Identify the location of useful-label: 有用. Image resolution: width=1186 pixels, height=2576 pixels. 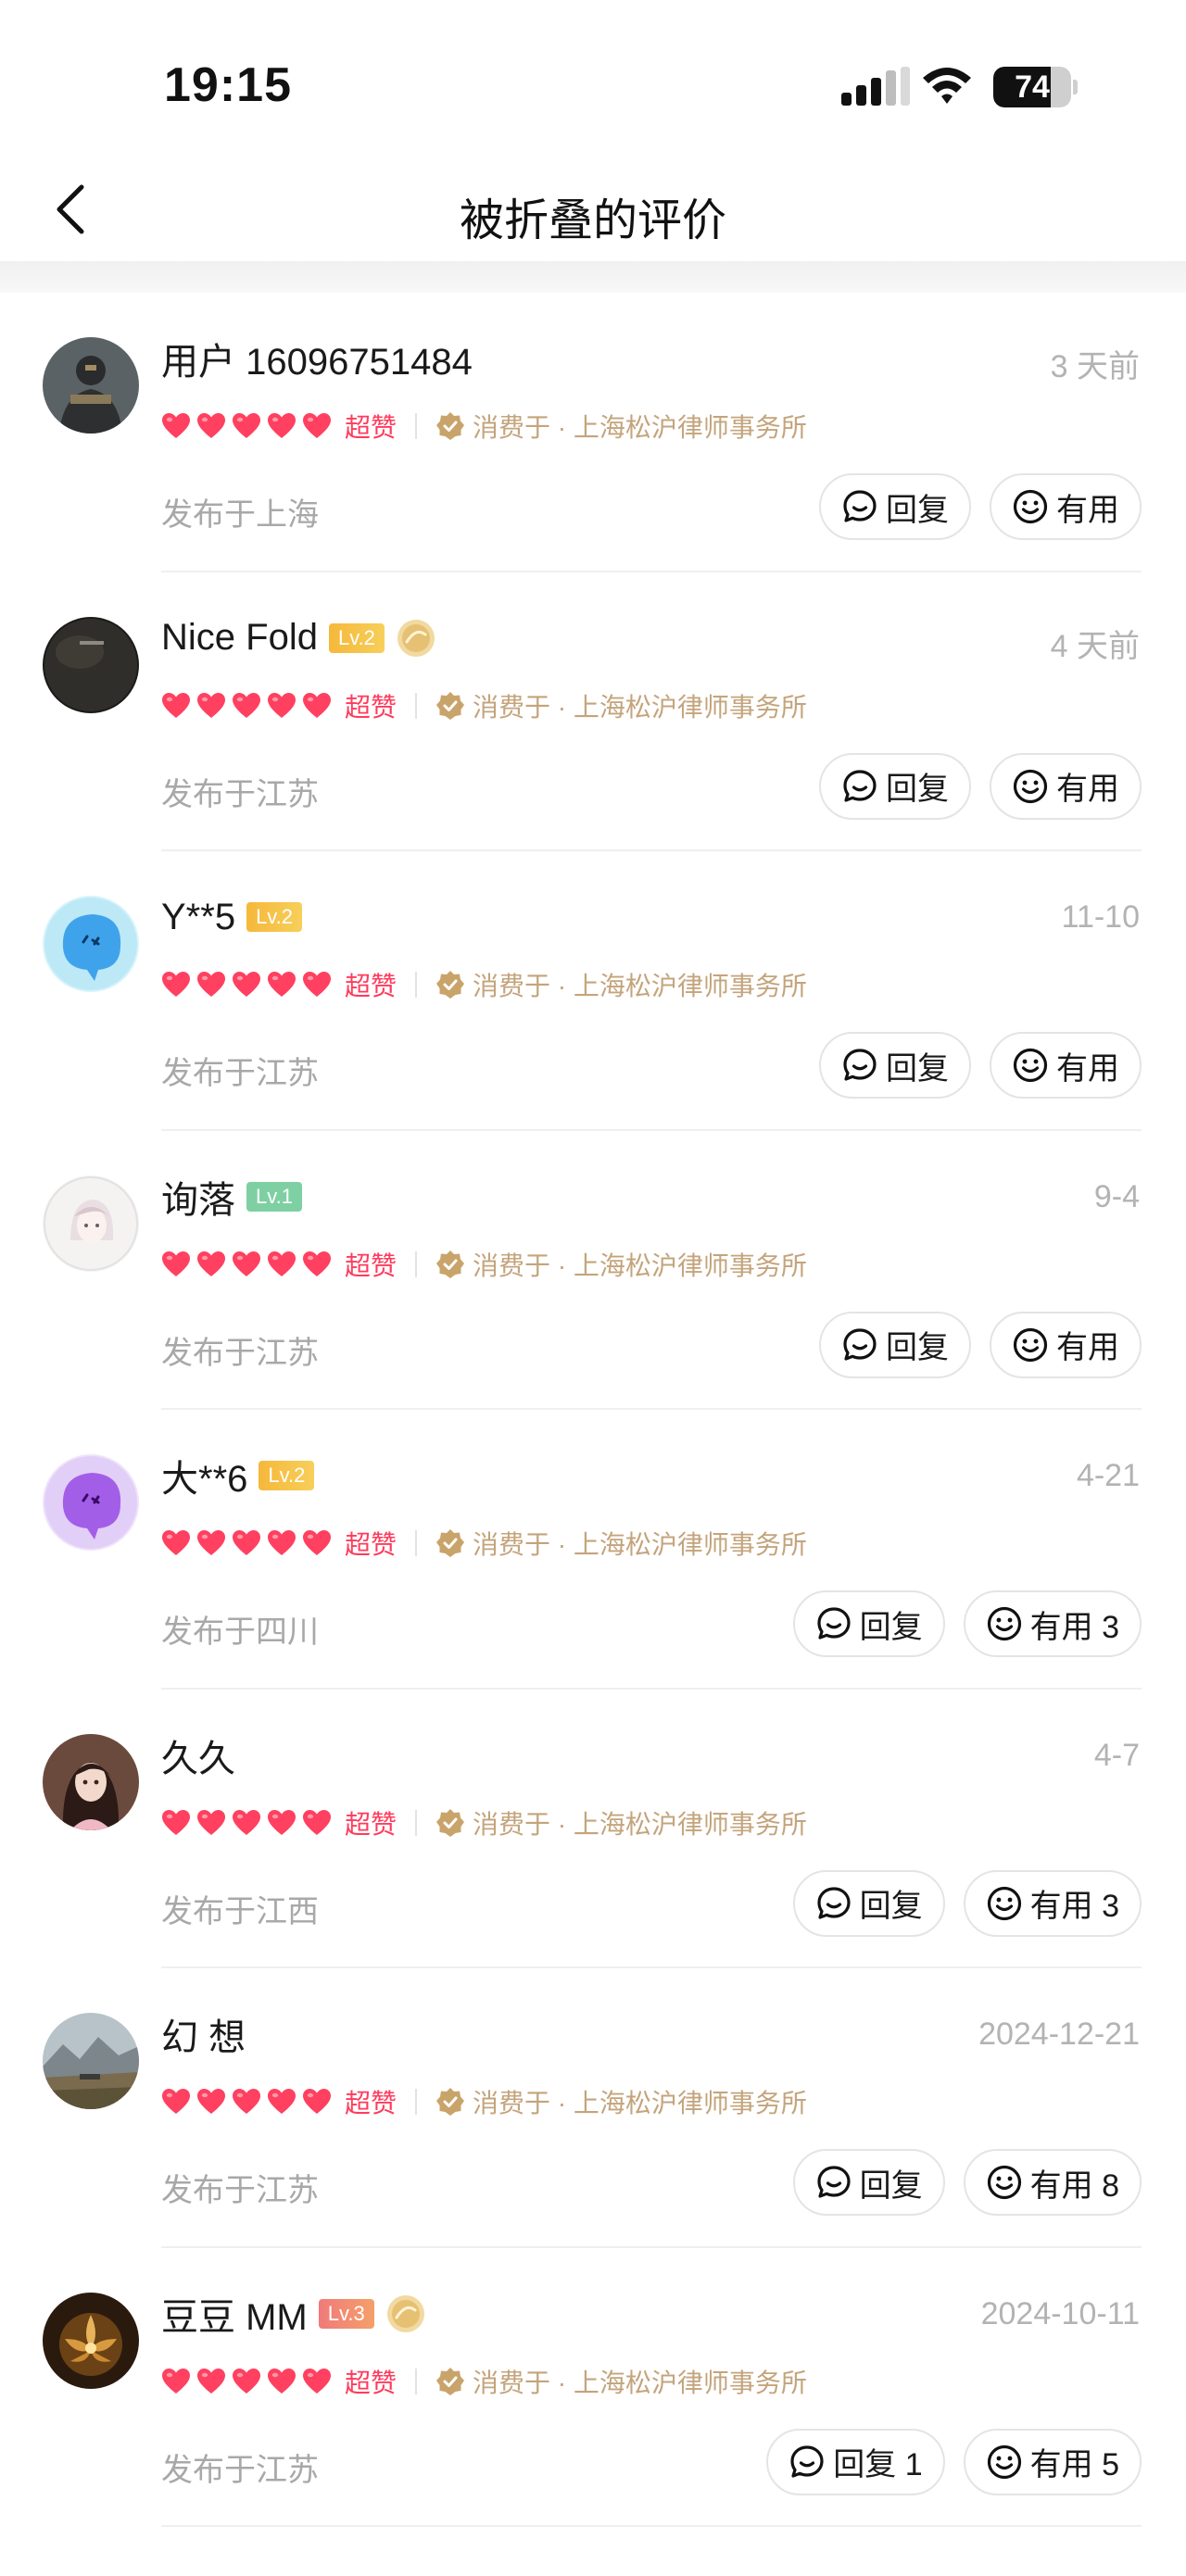
(1087, 1068).